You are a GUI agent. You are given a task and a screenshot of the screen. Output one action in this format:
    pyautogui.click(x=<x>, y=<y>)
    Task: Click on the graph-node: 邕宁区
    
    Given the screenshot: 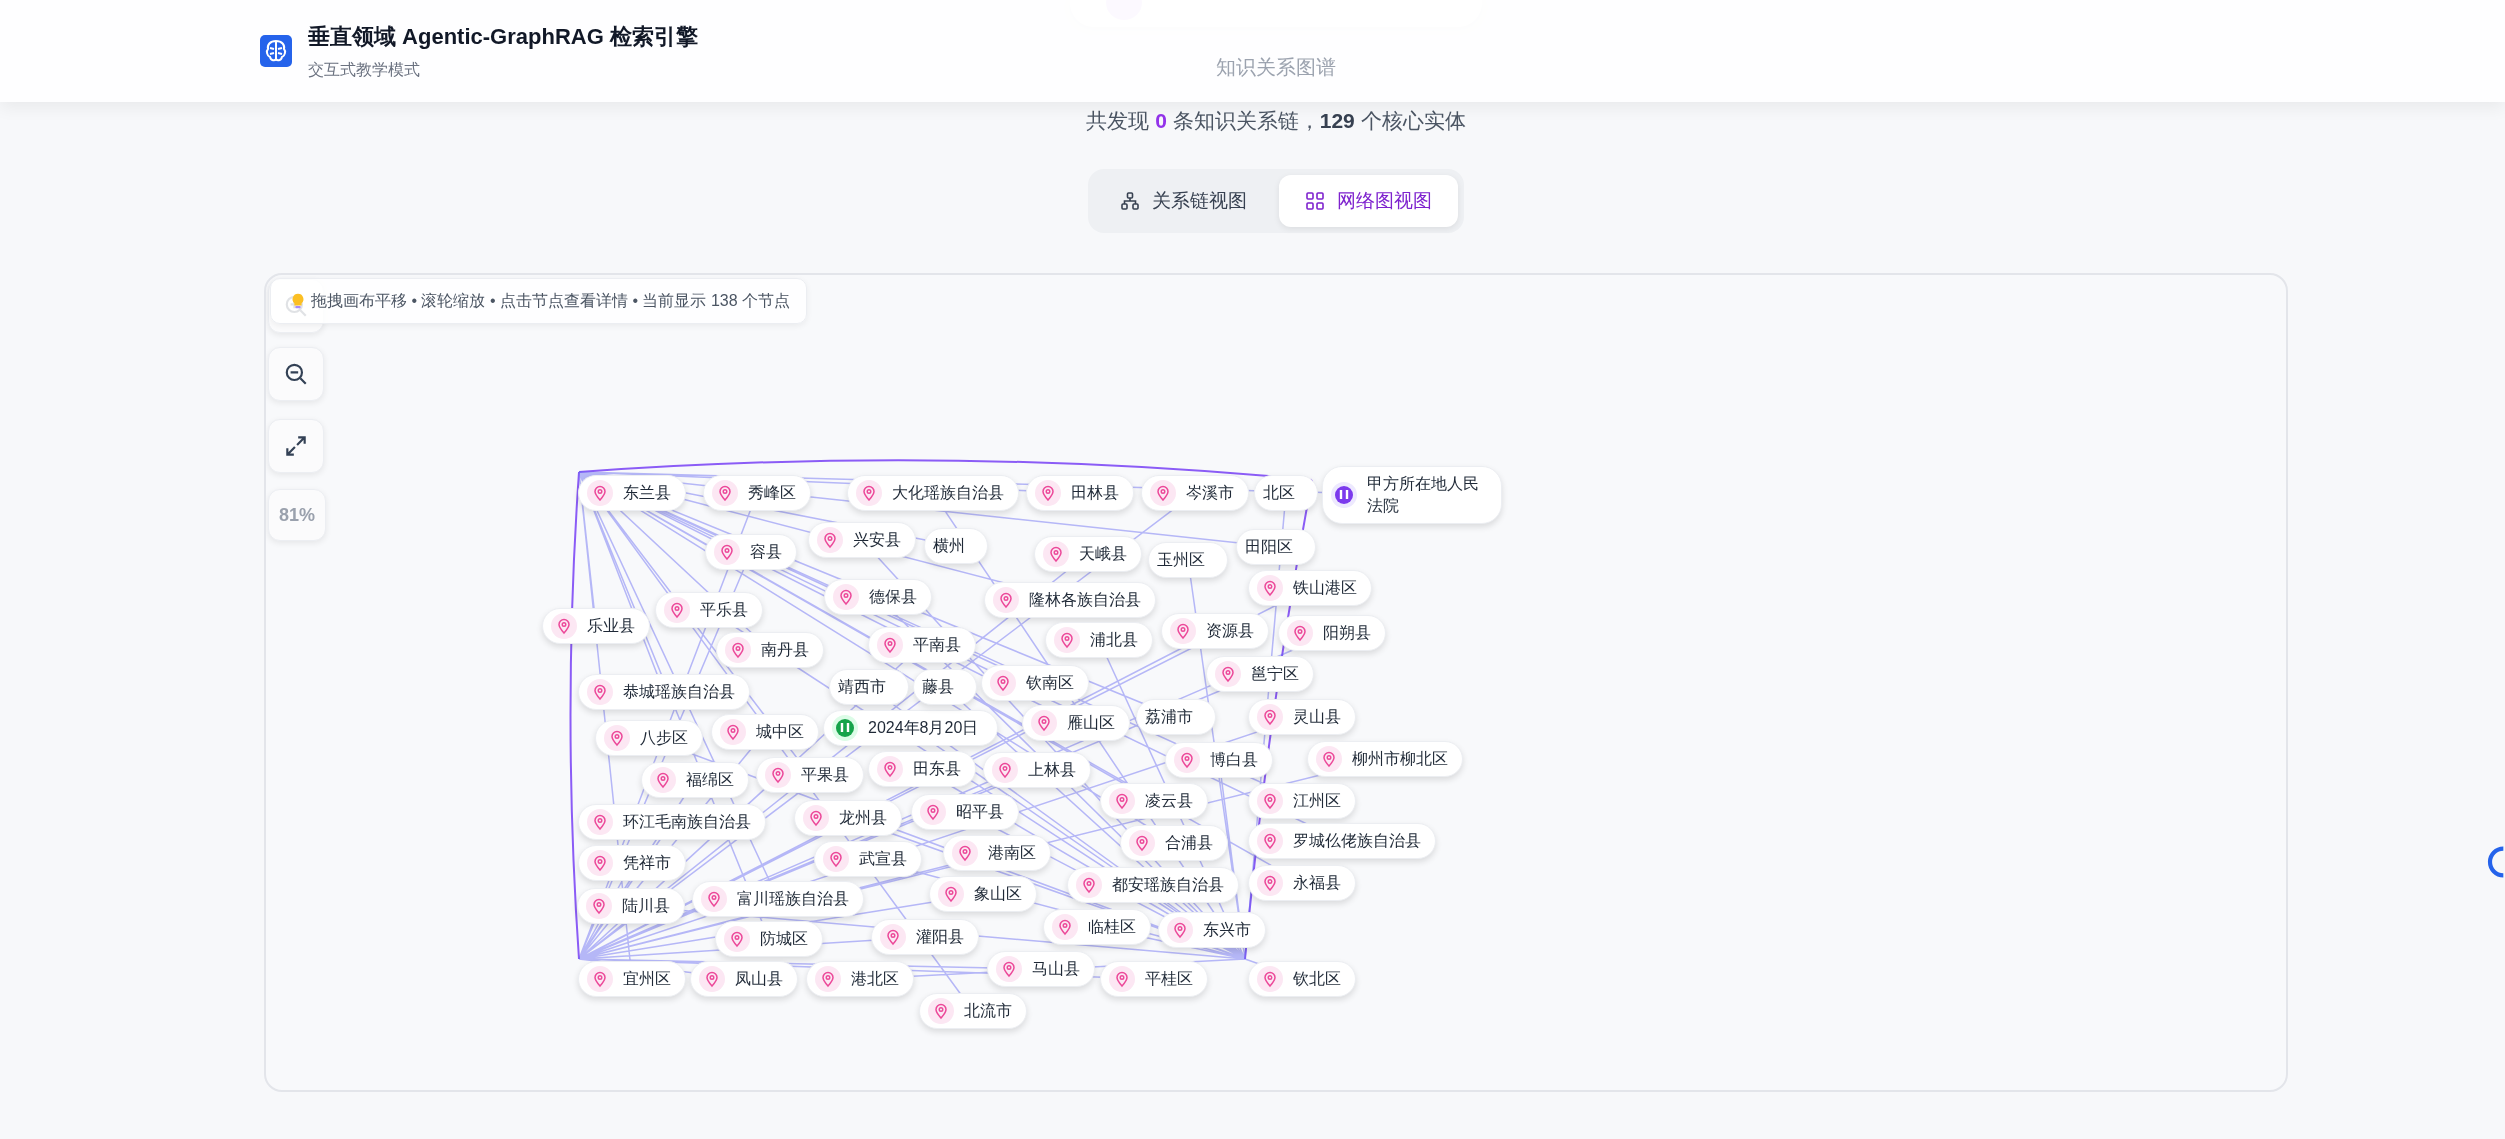 What is the action you would take?
    pyautogui.click(x=1260, y=674)
    